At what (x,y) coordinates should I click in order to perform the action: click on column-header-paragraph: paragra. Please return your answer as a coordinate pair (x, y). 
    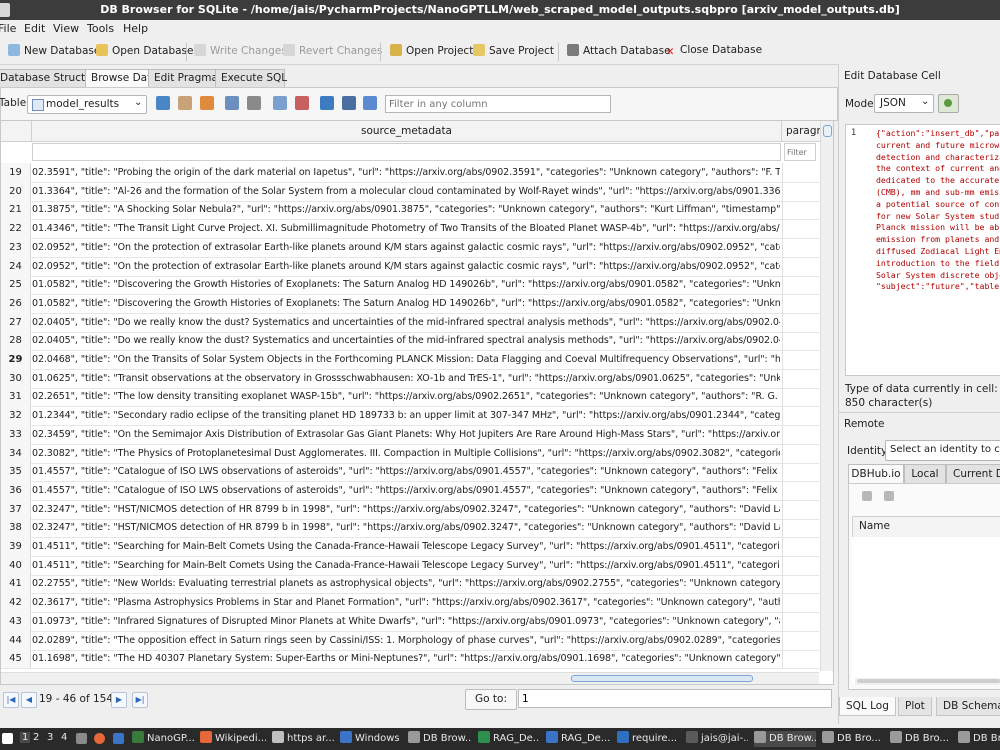
    Looking at the image, I should click on (802, 131).